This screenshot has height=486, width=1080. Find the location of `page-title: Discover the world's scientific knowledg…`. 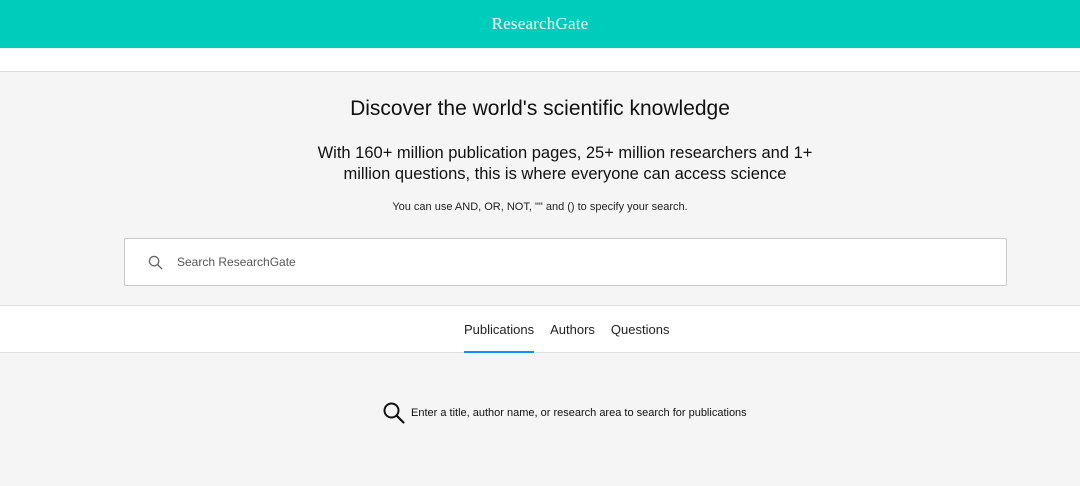

page-title: Discover the world's scientific knowledg… is located at coordinates (540, 108).